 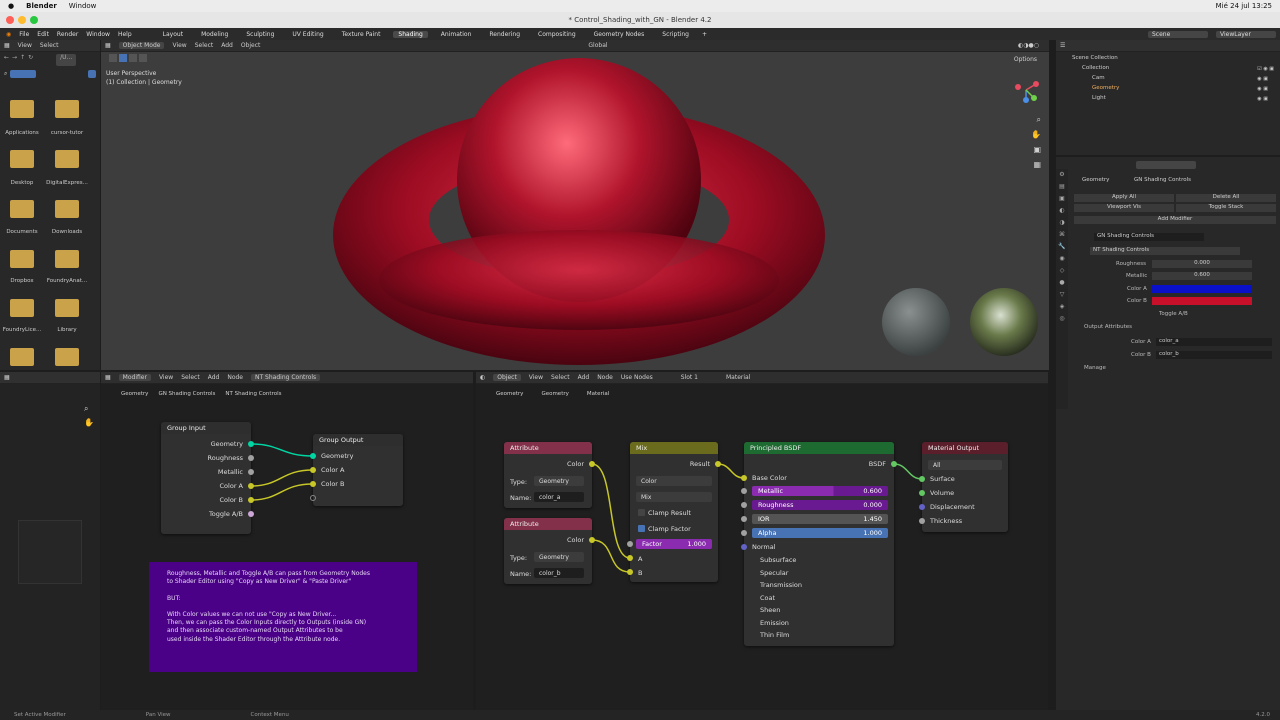 I want to click on panel-thin-film: Thin Film, so click(x=774, y=635).